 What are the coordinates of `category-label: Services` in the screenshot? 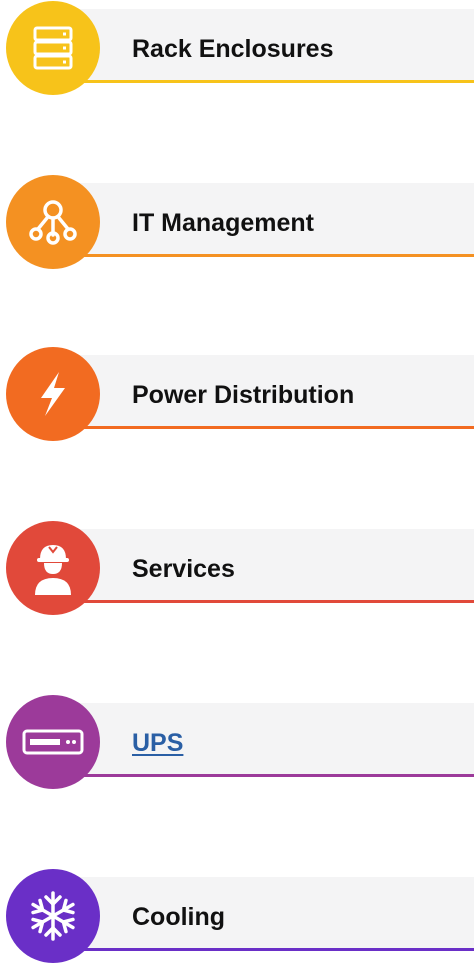 It's located at (183, 569).